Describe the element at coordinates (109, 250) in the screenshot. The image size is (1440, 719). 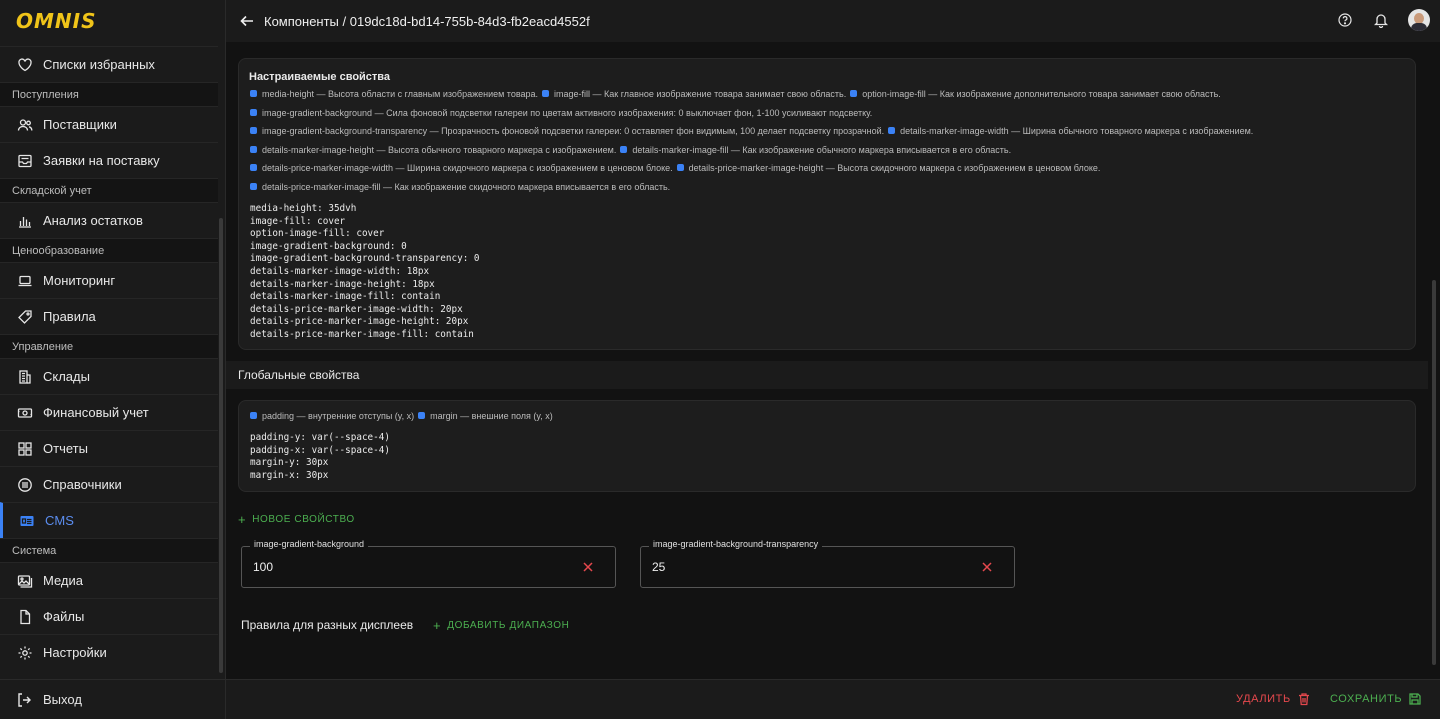
I see `sidebar-section-label: Ценообразование` at that location.